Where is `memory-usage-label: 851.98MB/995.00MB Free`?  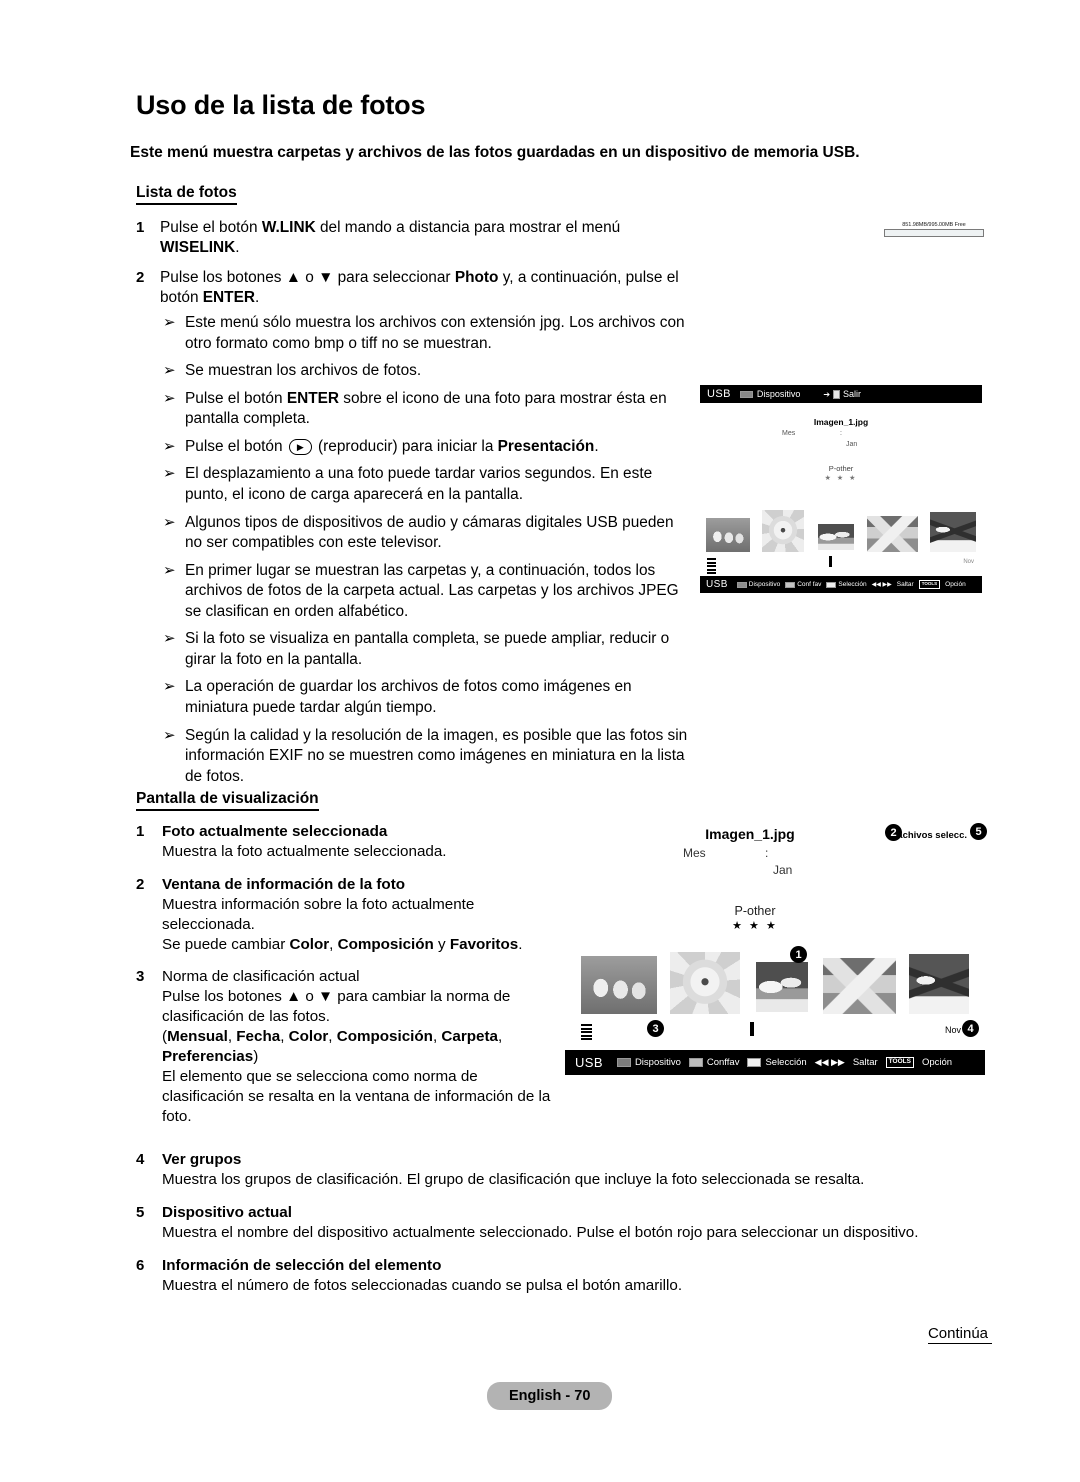
memory-usage-label: 851.98MB/995.00MB Free is located at coordinates (934, 225).